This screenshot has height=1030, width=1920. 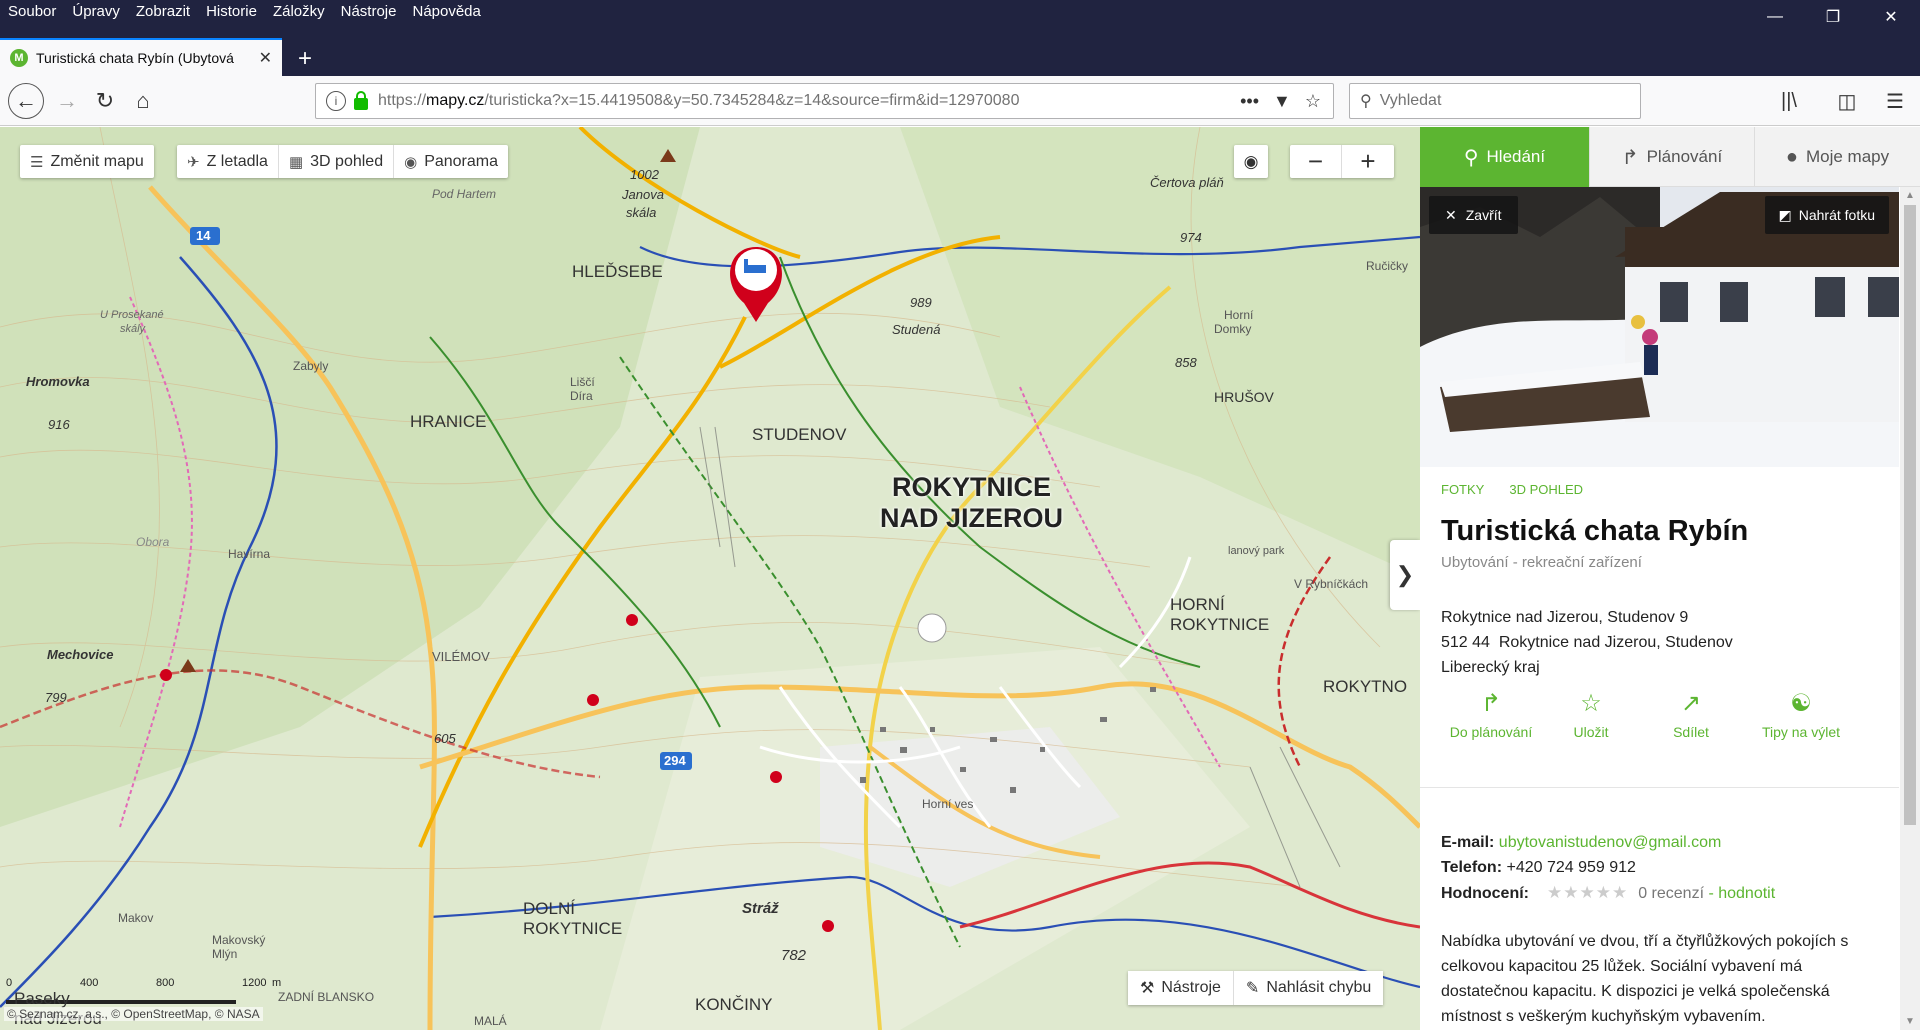 What do you see at coordinates (1847, 101) in the screenshot?
I see `sidebar-icon: ◫` at bounding box center [1847, 101].